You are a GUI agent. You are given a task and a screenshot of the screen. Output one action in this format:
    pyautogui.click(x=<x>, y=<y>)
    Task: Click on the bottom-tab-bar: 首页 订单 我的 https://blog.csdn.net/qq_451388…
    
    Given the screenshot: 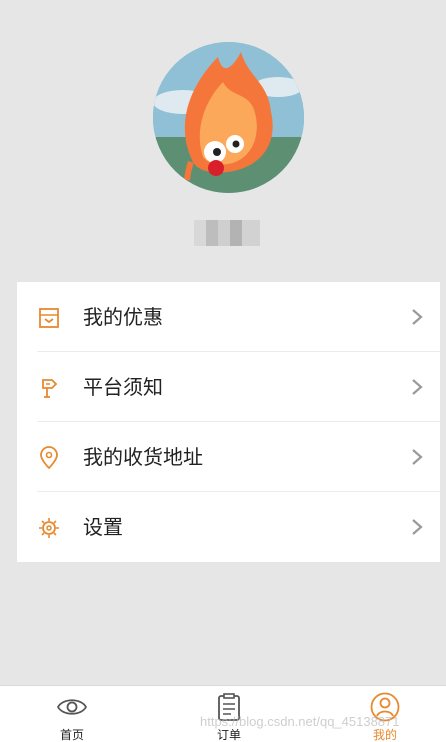 What is the action you would take?
    pyautogui.click(x=223, y=713)
    